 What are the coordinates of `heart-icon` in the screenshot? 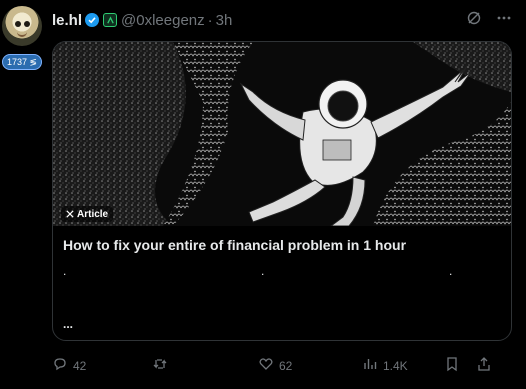 It's located at (266, 365).